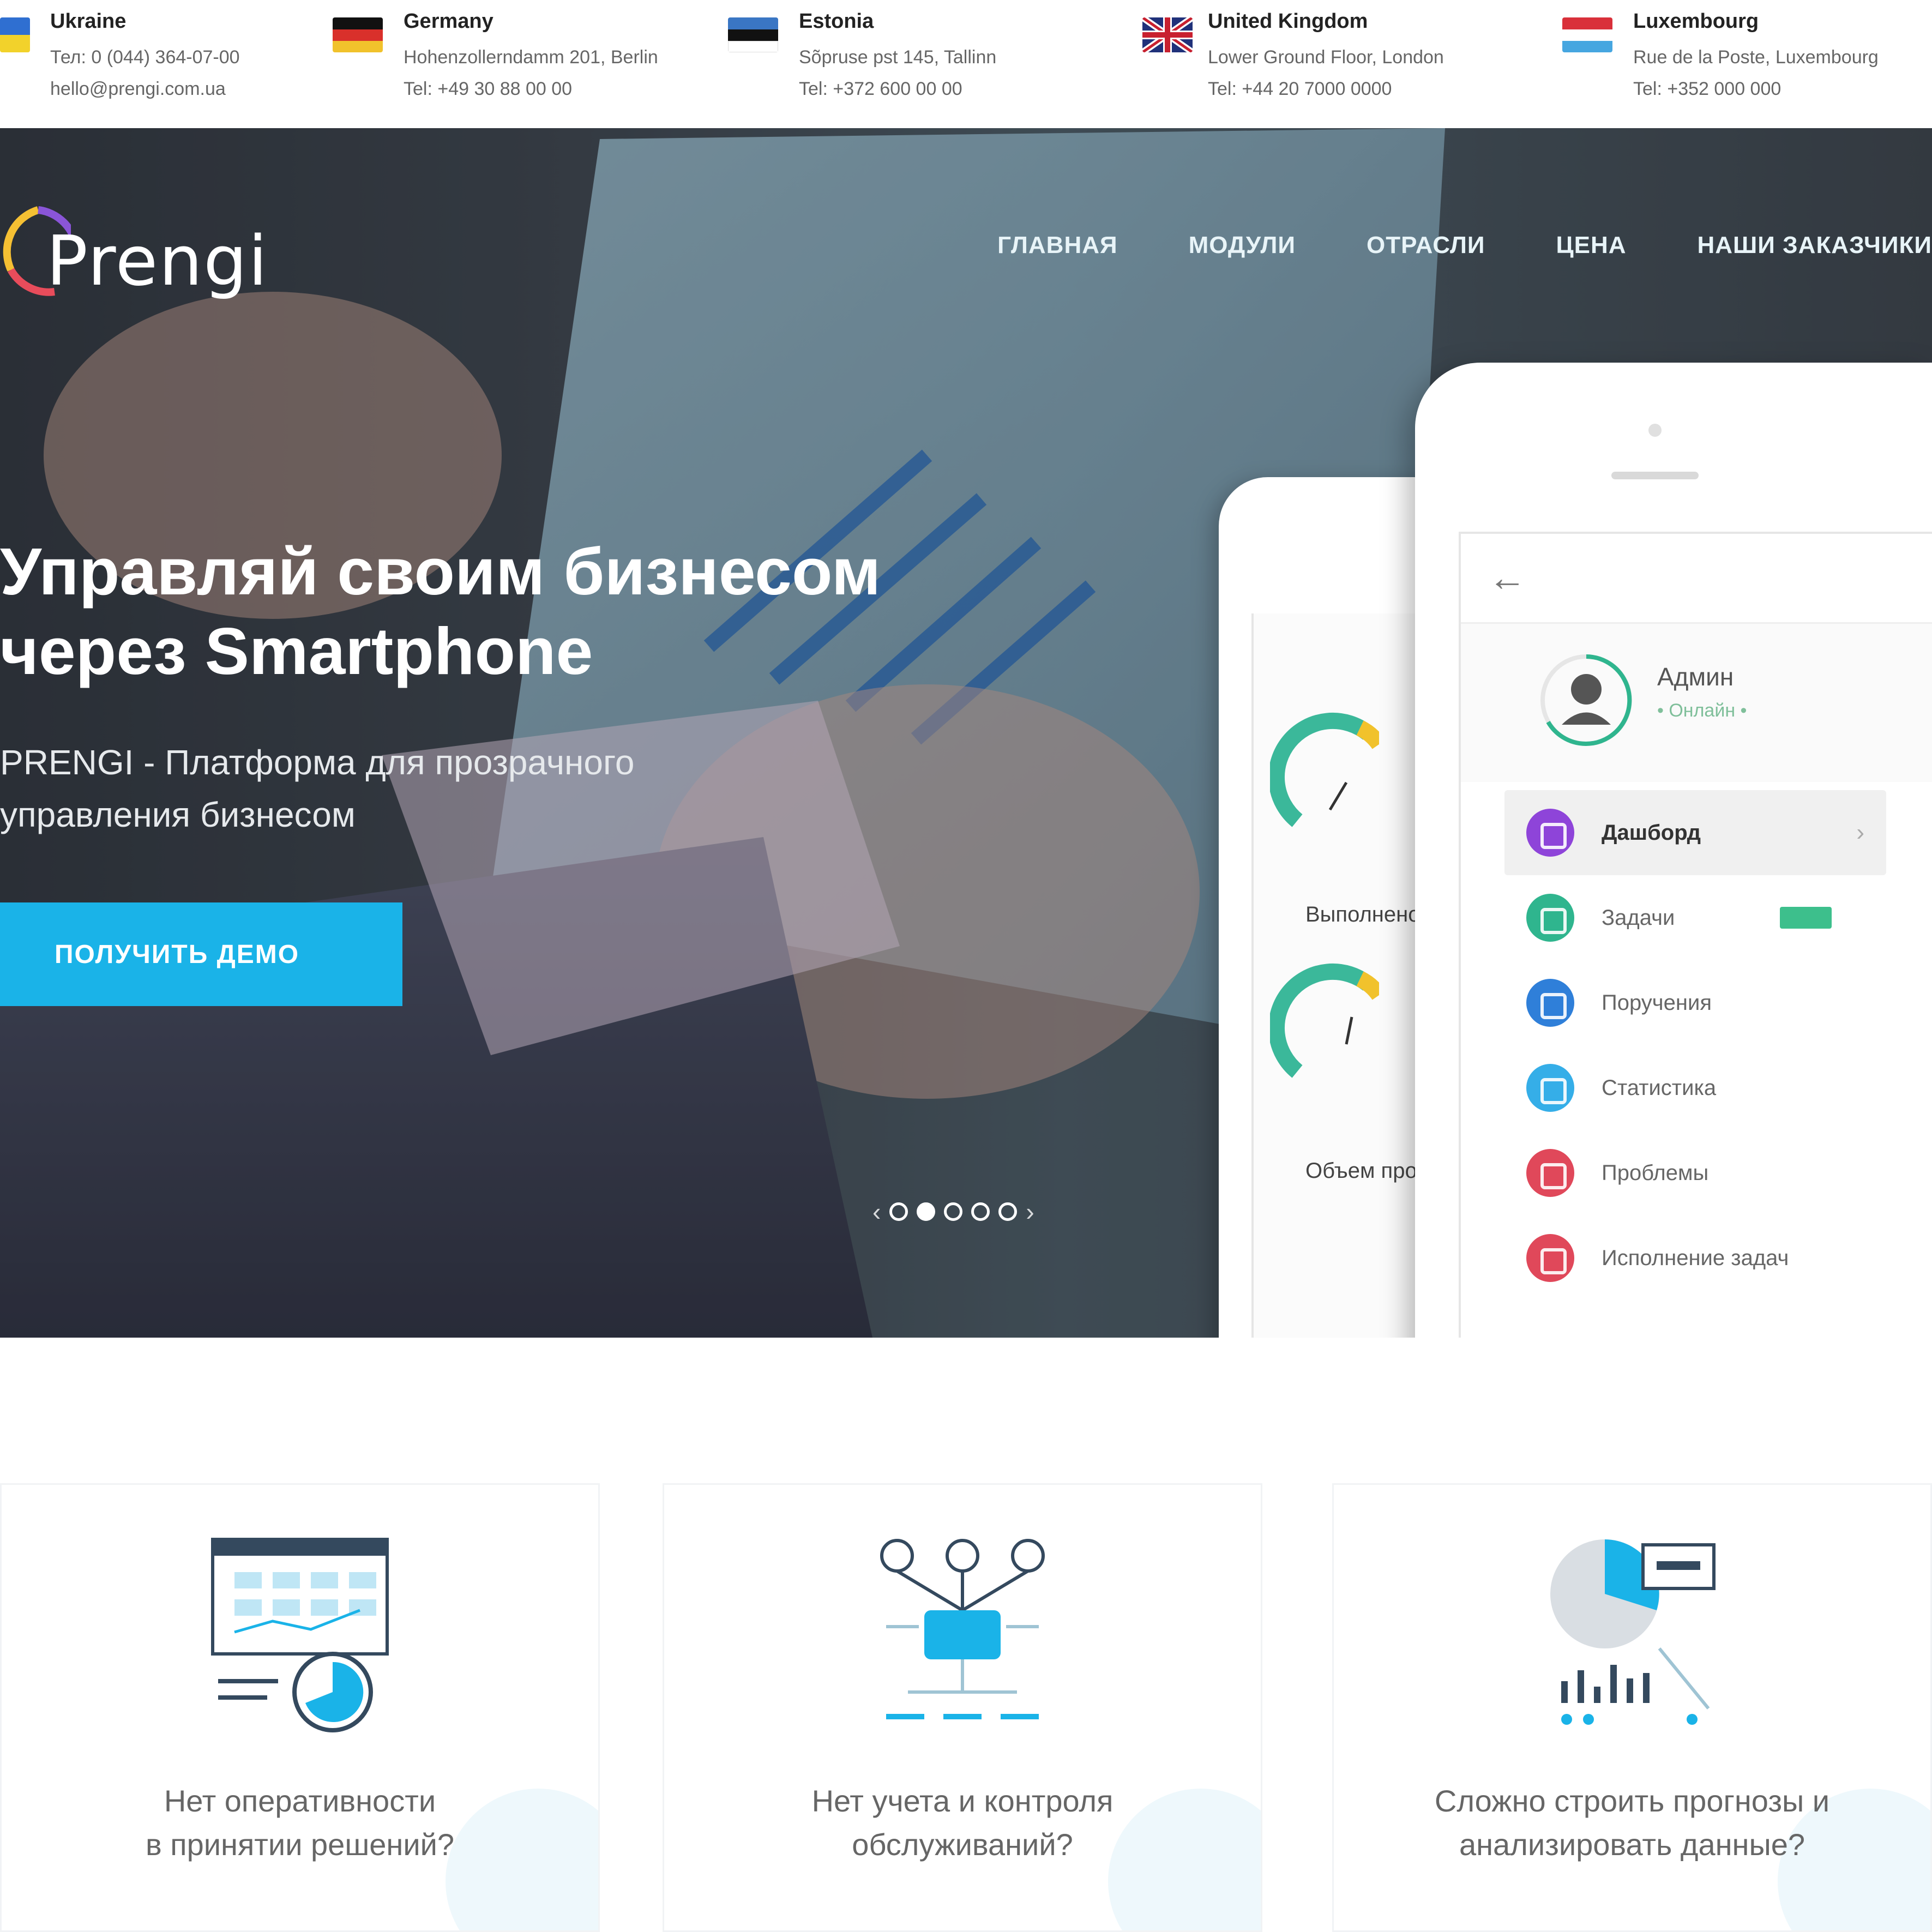  What do you see at coordinates (926, 1211) in the screenshot?
I see `slider-dot-active` at bounding box center [926, 1211].